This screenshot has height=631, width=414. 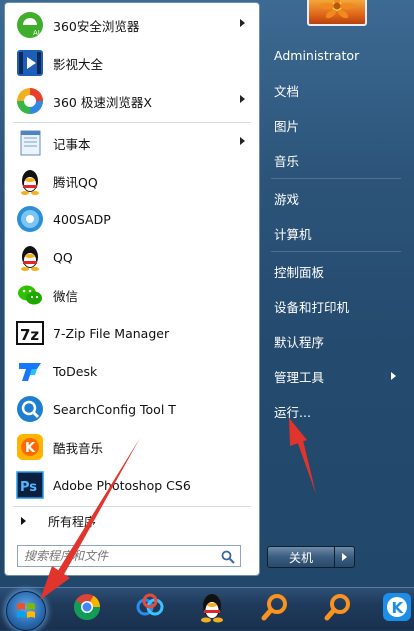 I want to click on todesk-icon, so click(x=30, y=371).